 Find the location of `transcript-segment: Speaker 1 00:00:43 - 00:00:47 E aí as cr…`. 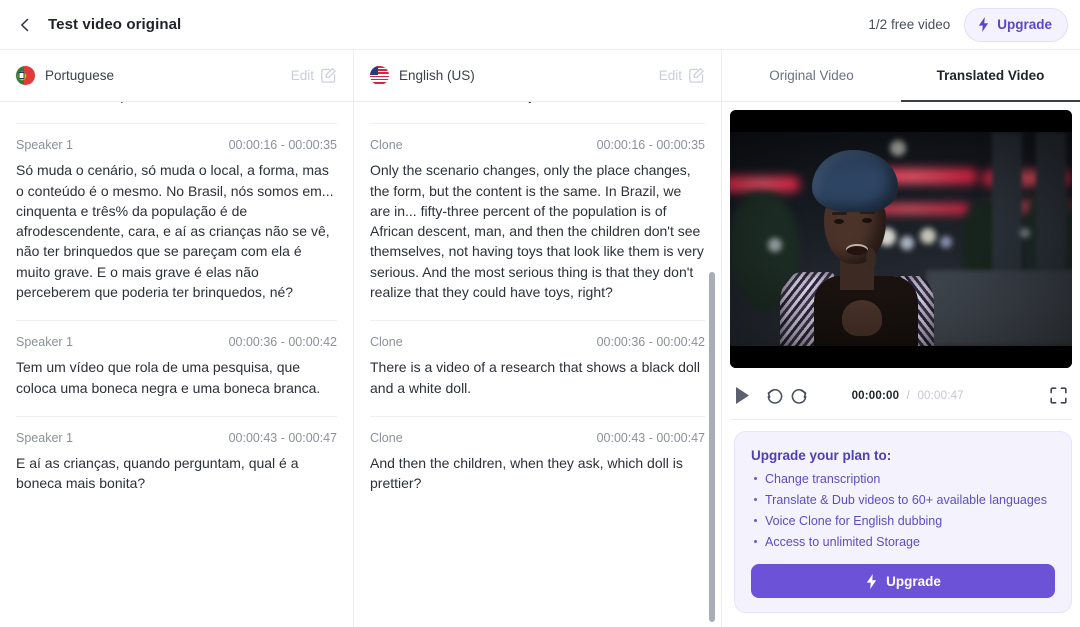

transcript-segment: Speaker 1 00:00:43 - 00:00:47 E aí as cr… is located at coordinates (176, 464).